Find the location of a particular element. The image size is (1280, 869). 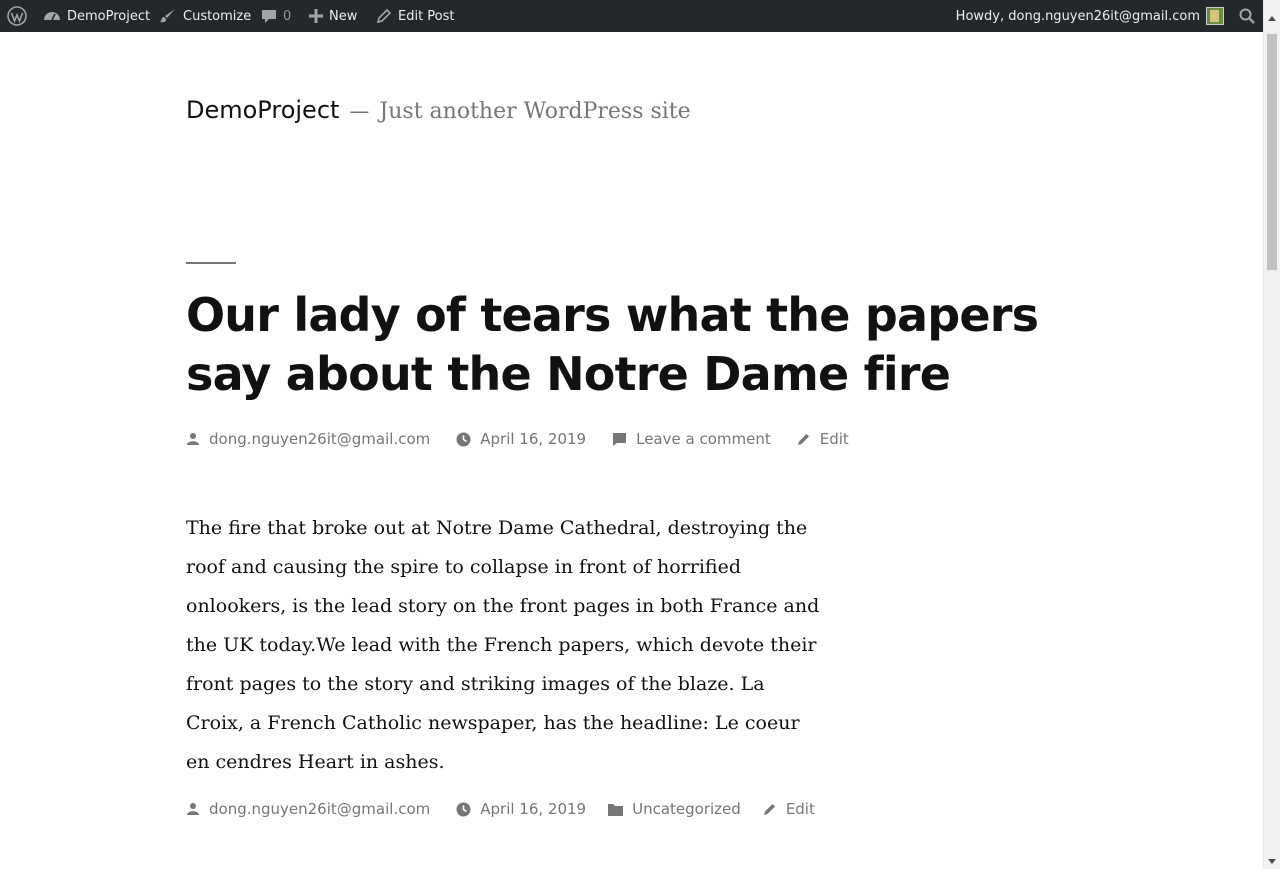

wordpress-icon is located at coordinates (17, 16).